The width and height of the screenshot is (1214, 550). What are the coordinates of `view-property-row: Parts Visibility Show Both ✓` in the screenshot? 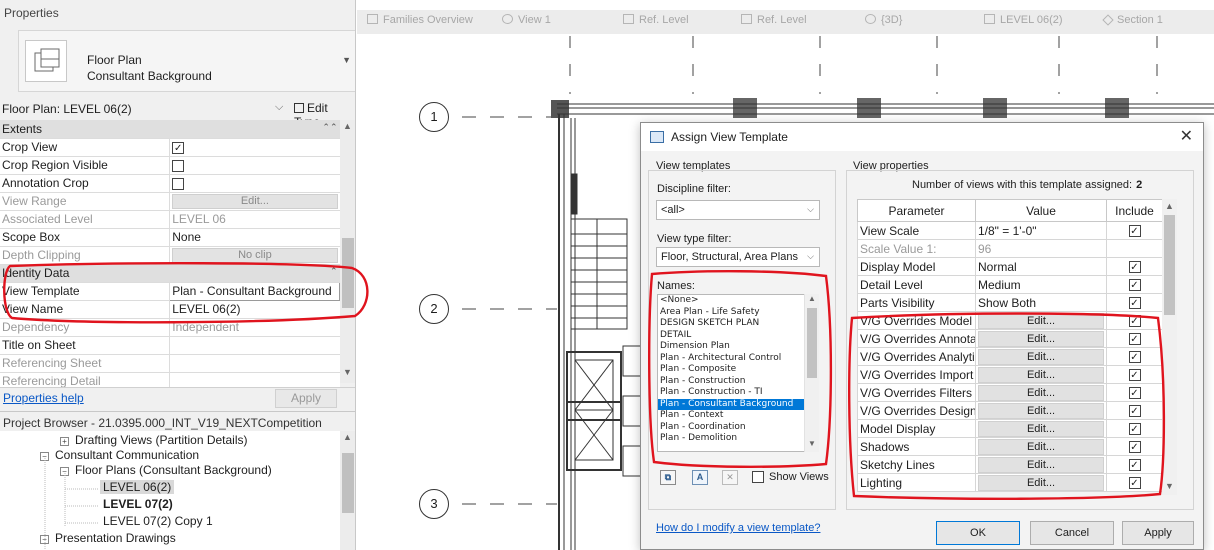 It's located at (1010, 302).